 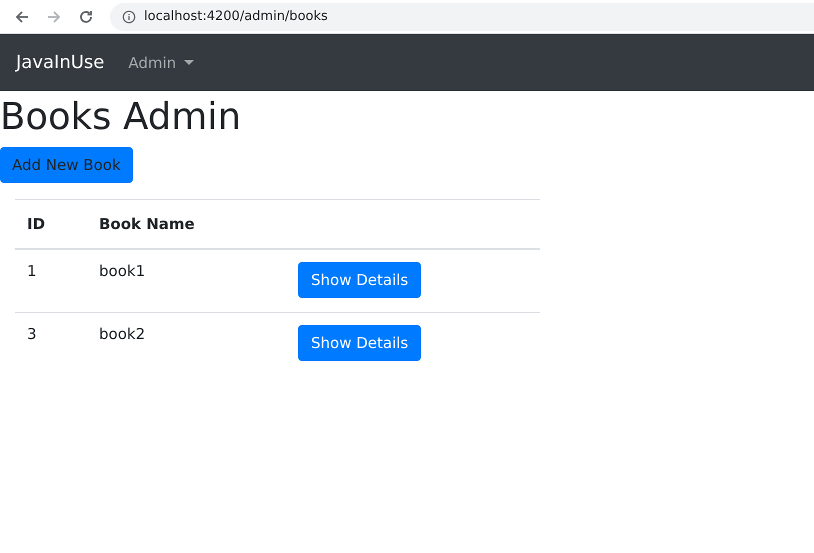 I want to click on reload-icon, so click(x=86, y=16).